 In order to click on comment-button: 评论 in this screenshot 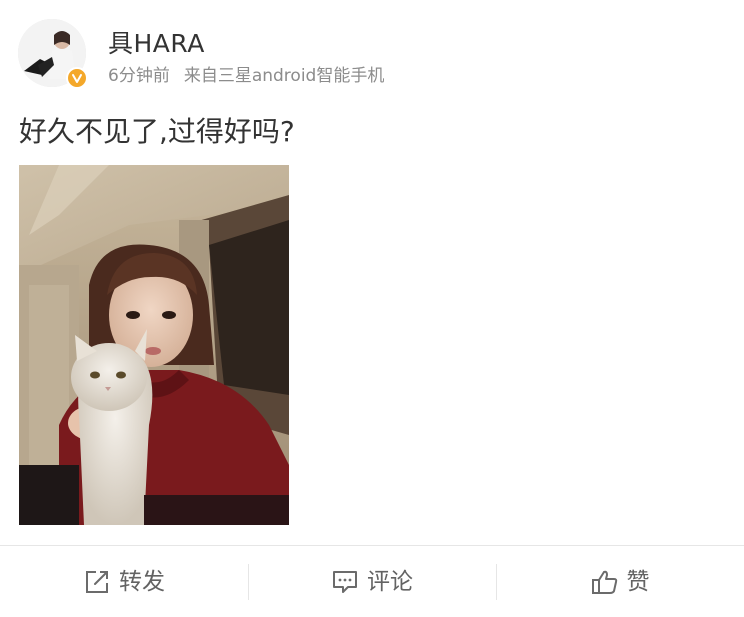, I will do `click(372, 581)`.